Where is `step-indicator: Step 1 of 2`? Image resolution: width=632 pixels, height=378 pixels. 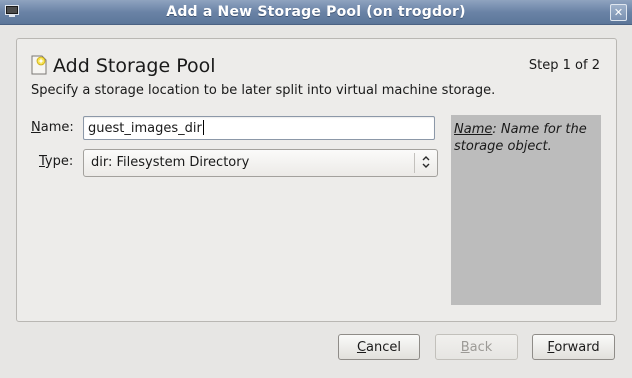
step-indicator: Step 1 of 2 is located at coordinates (564, 65).